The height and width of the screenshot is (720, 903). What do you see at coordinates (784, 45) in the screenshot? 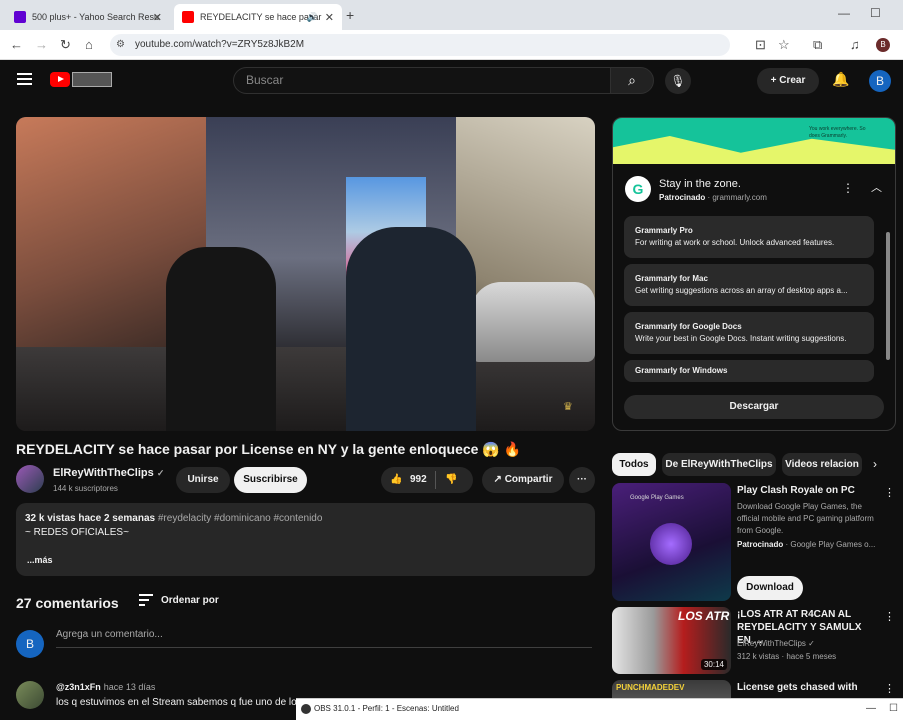
I see `bookmark-star-icon: ☆` at bounding box center [784, 45].